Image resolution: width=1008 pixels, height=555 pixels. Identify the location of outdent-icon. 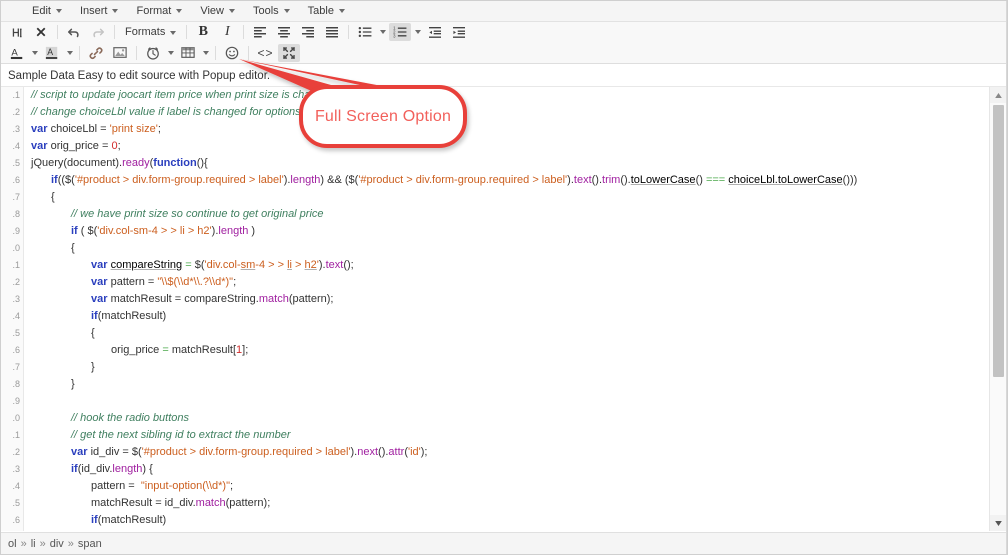
(435, 32).